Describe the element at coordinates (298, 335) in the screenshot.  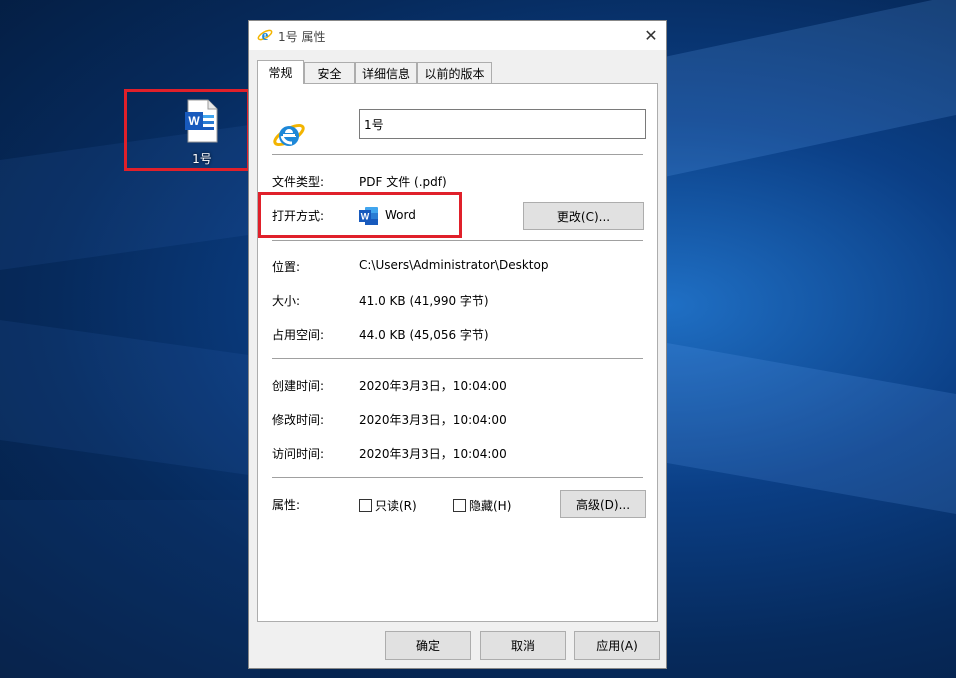
I see `size-on-disk-label: 占用空间:` at that location.